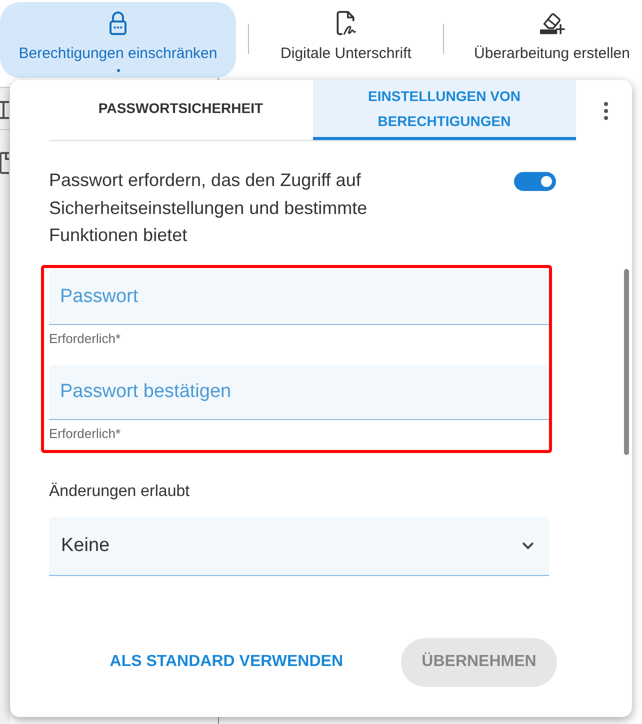 The image size is (642, 724). What do you see at coordinates (118, 40) in the screenshot?
I see `toolbar-button: Berechtigungen einschränken` at bounding box center [118, 40].